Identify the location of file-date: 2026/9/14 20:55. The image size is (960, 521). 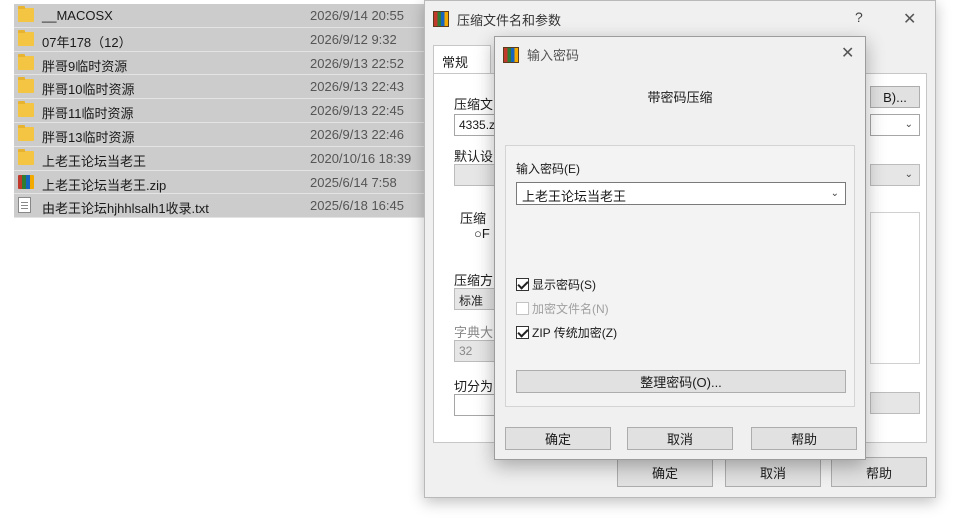
(357, 15).